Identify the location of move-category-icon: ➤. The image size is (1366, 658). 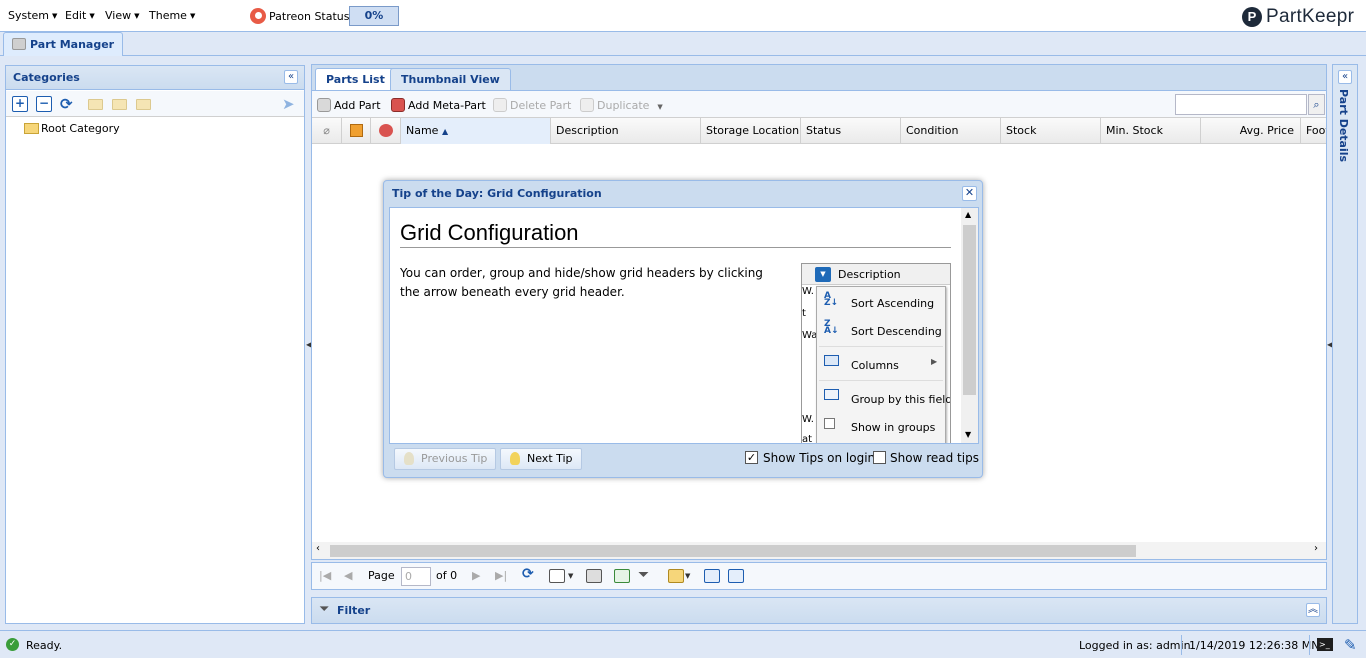
(290, 104).